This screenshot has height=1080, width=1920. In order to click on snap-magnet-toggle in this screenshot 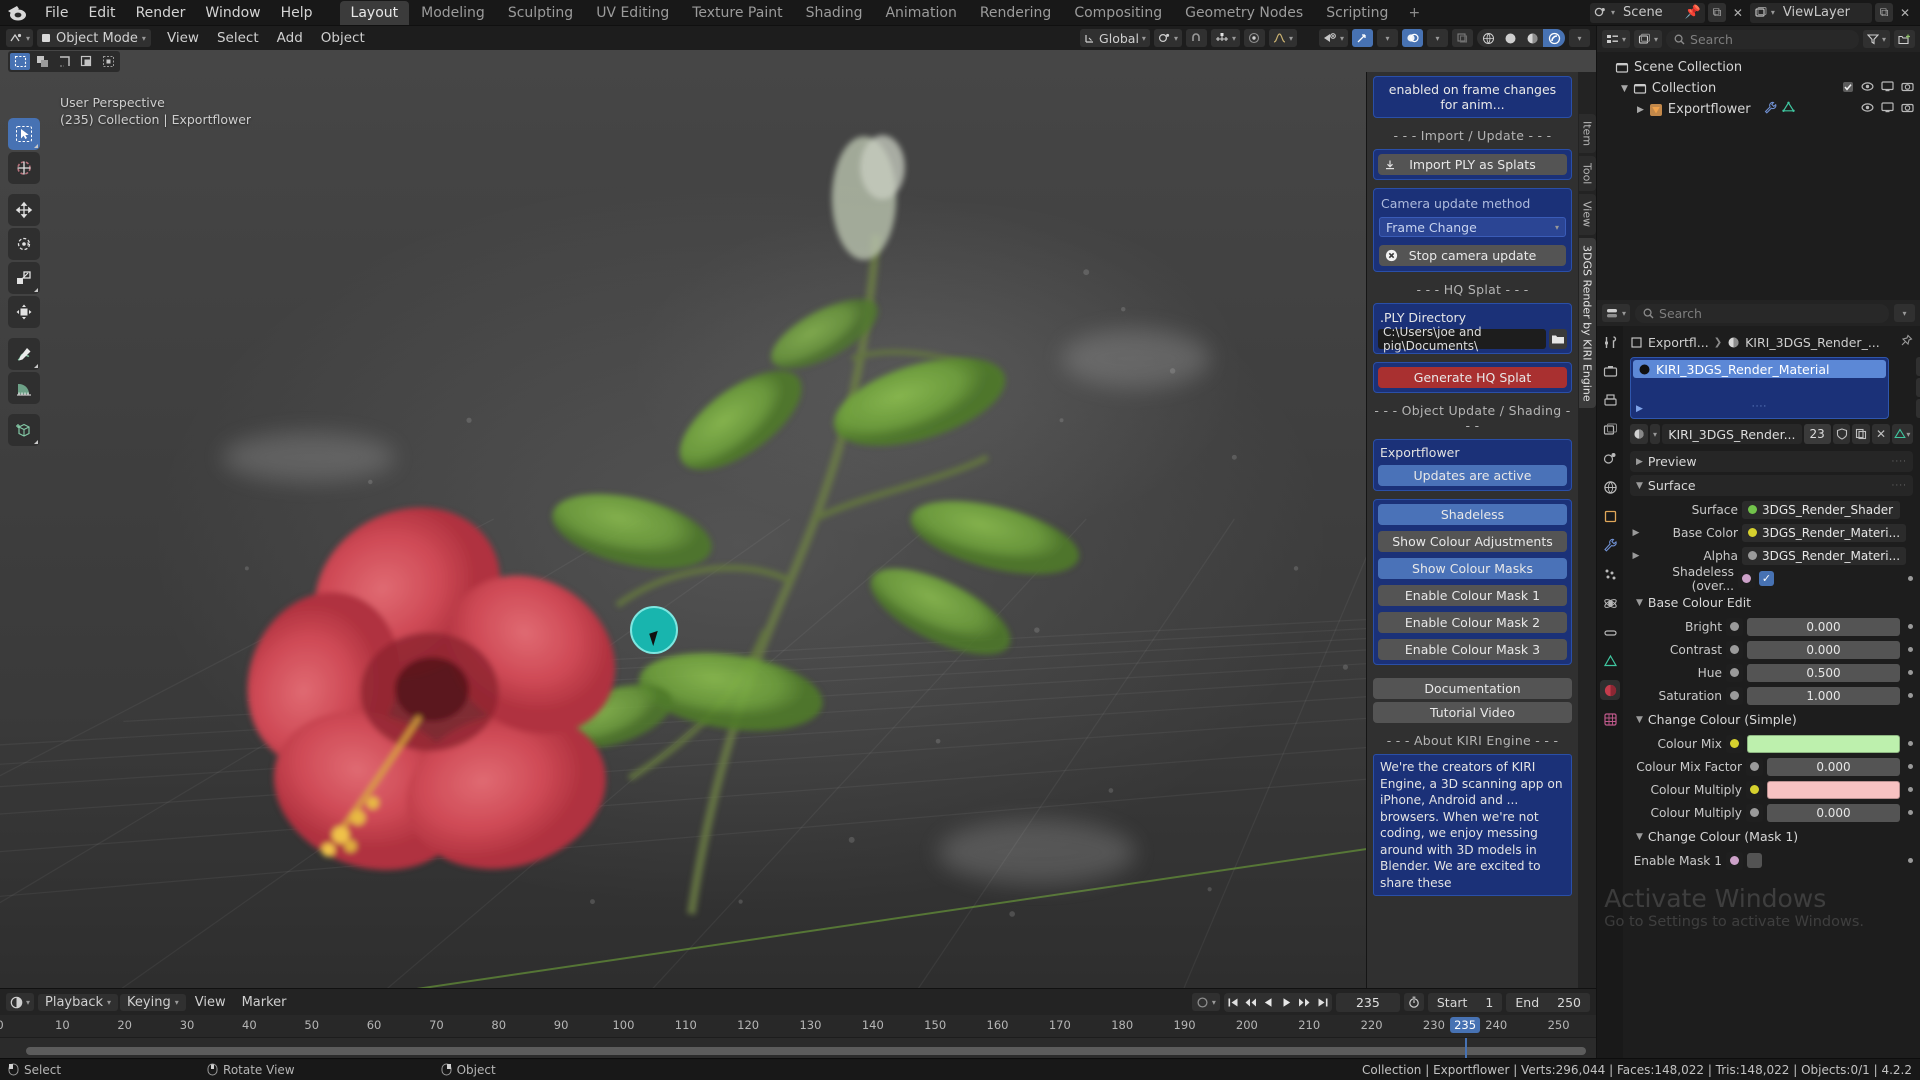, I will do `click(1196, 38)`.